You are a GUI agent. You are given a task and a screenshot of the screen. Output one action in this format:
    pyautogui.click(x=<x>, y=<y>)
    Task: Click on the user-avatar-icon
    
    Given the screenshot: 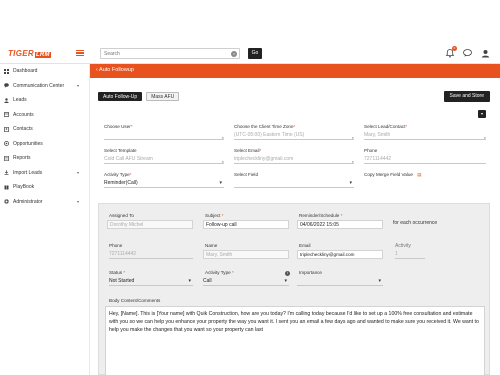 What is the action you would take?
    pyautogui.click(x=485, y=53)
    